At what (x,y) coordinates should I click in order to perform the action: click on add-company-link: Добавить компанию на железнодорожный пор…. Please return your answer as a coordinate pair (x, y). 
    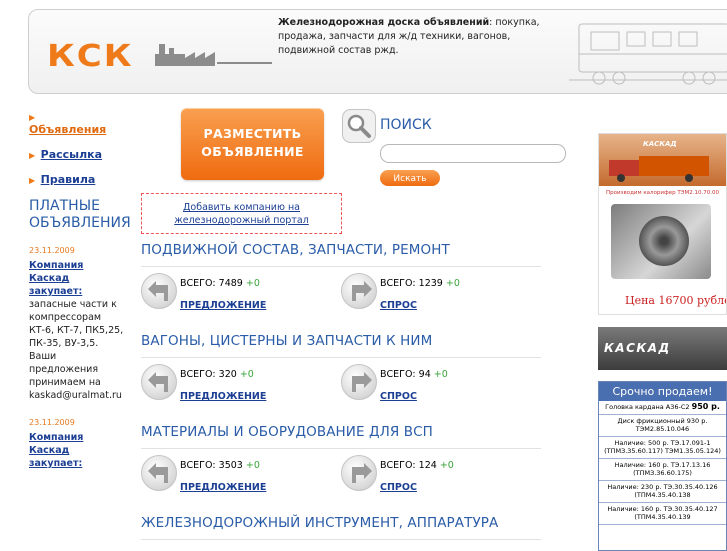
    Looking at the image, I should click on (241, 214).